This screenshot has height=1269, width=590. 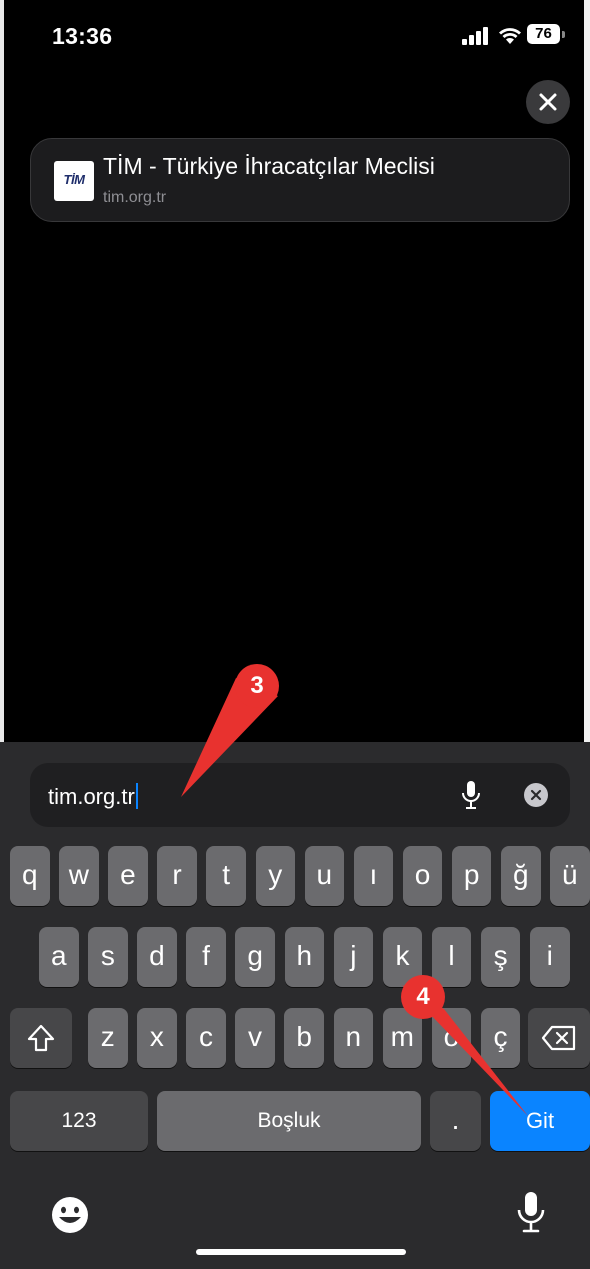 I want to click on key-1-1: q, so click(x=30, y=876).